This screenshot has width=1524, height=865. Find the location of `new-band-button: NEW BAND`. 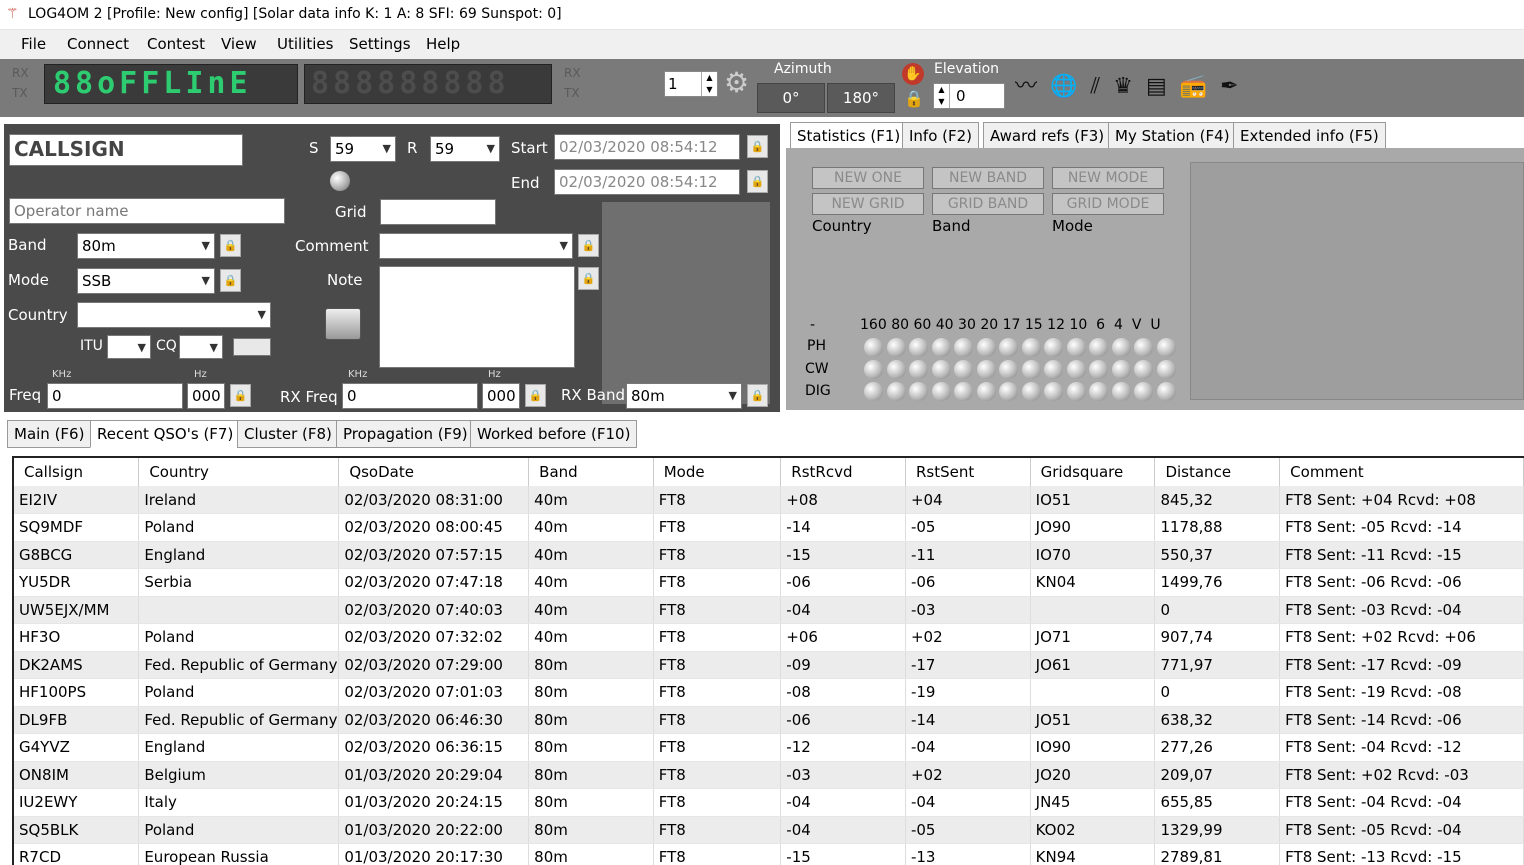

new-band-button: NEW BAND is located at coordinates (988, 178).